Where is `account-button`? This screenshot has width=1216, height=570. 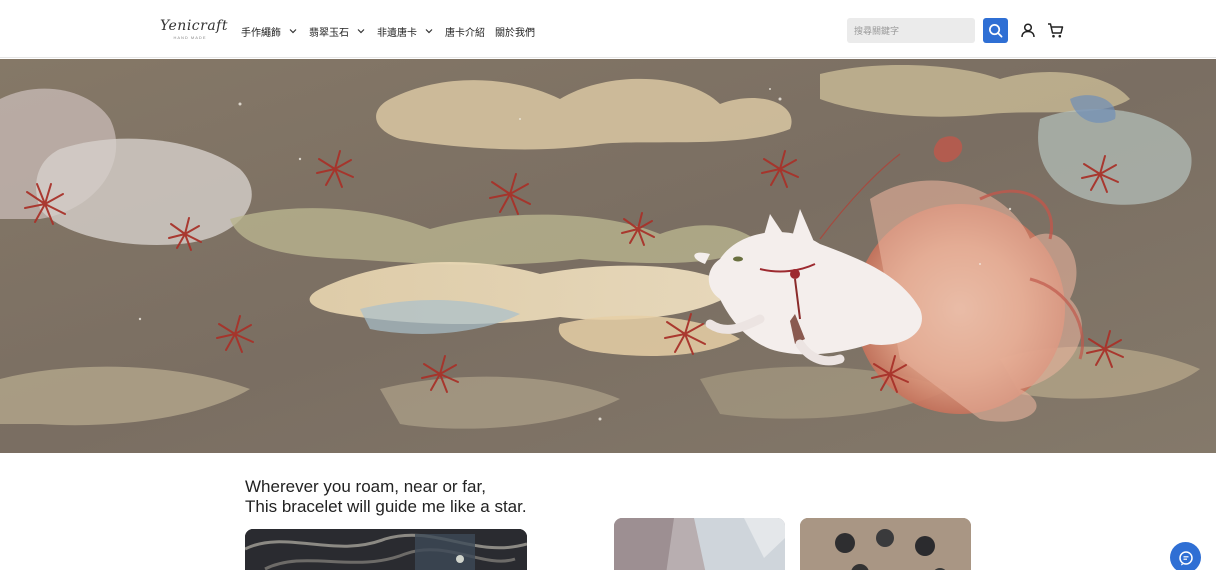 account-button is located at coordinates (1028, 30).